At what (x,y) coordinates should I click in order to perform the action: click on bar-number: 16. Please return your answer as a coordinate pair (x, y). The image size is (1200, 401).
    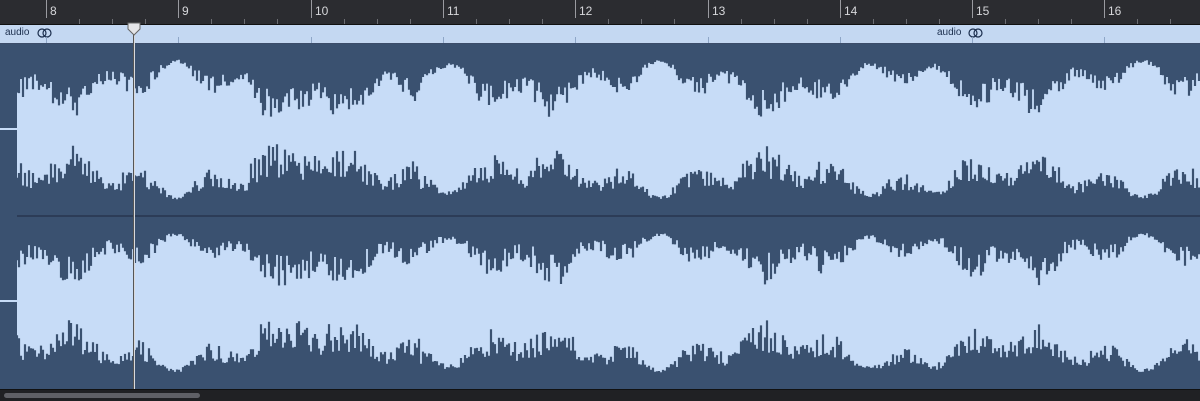
    Looking at the image, I should click on (1115, 11).